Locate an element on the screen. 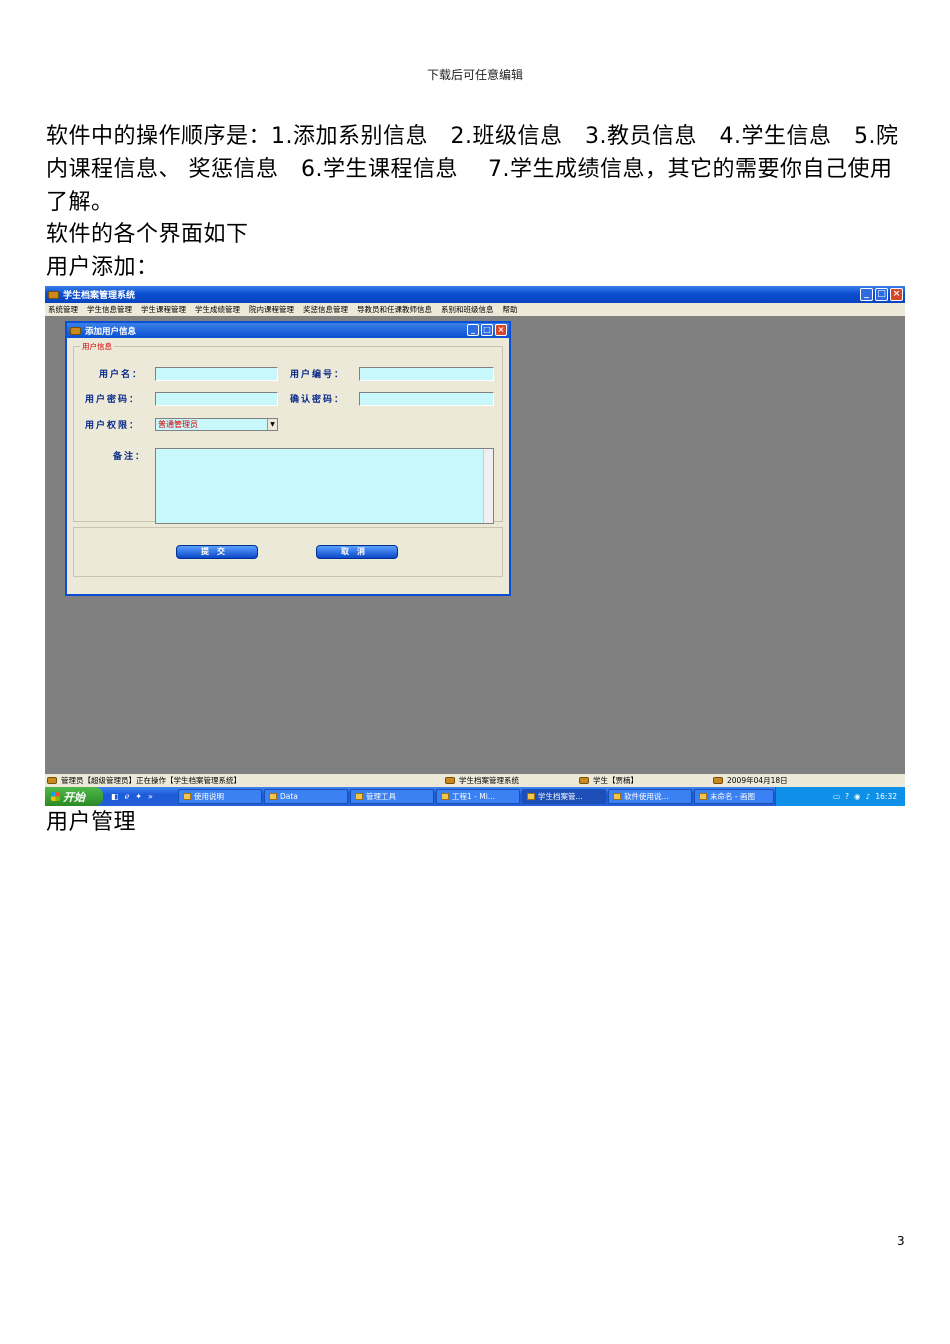 This screenshot has width=950, height=1344. permission-label: 用户权限： is located at coordinates (113, 426).